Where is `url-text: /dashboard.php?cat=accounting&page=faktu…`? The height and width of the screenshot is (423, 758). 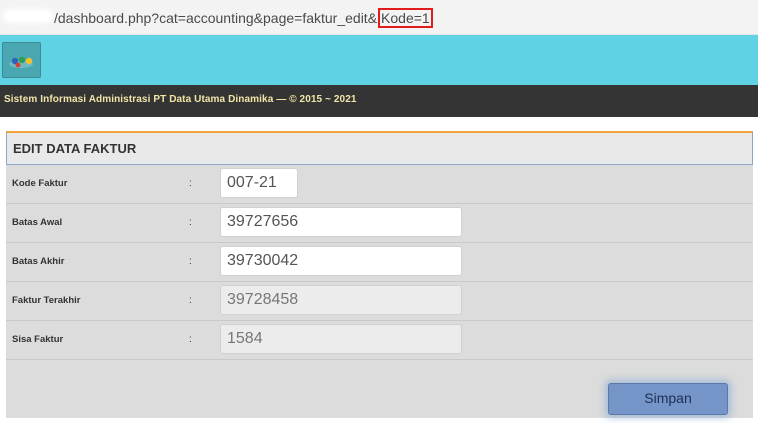 url-text: /dashboard.php?cat=accounting&page=faktu… is located at coordinates (243, 18).